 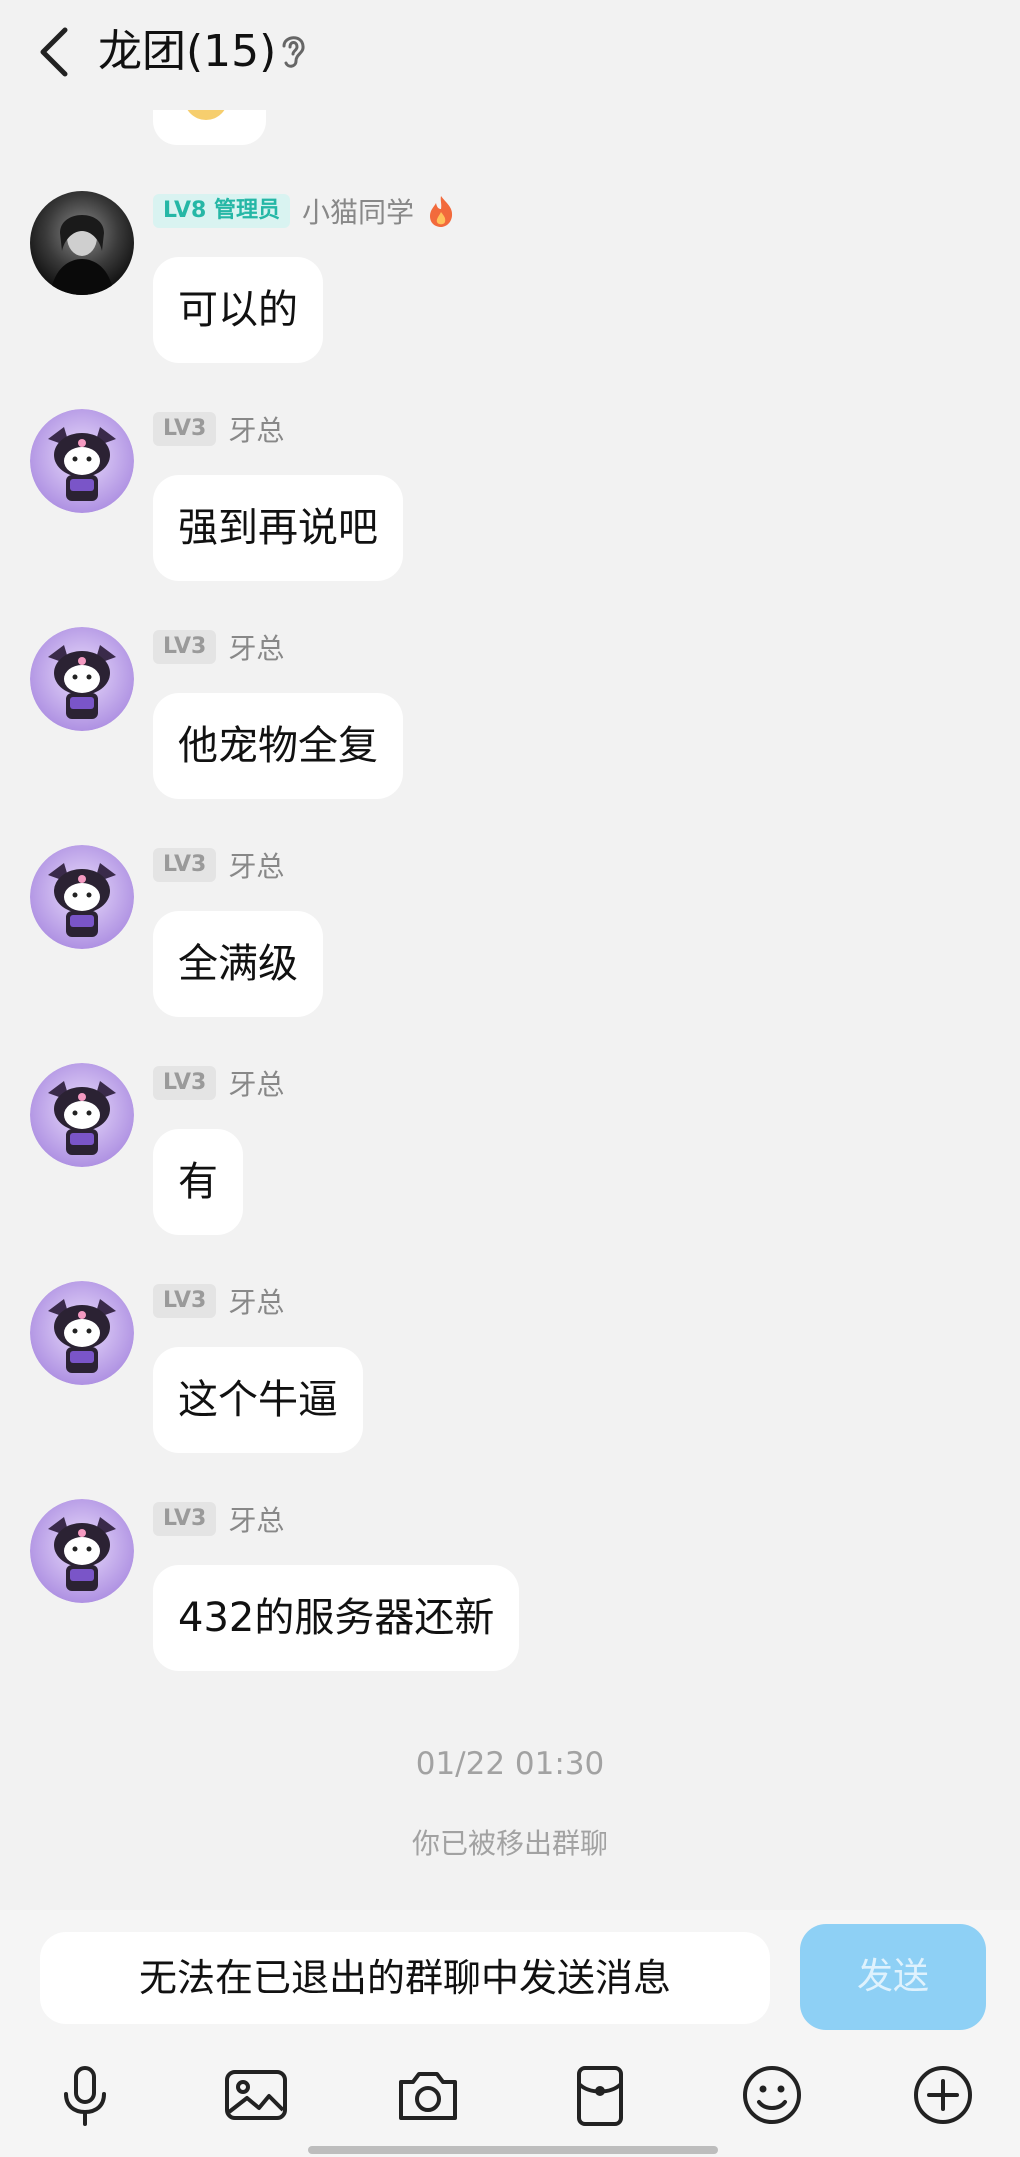 I want to click on image-icon, so click(x=256, y=2095).